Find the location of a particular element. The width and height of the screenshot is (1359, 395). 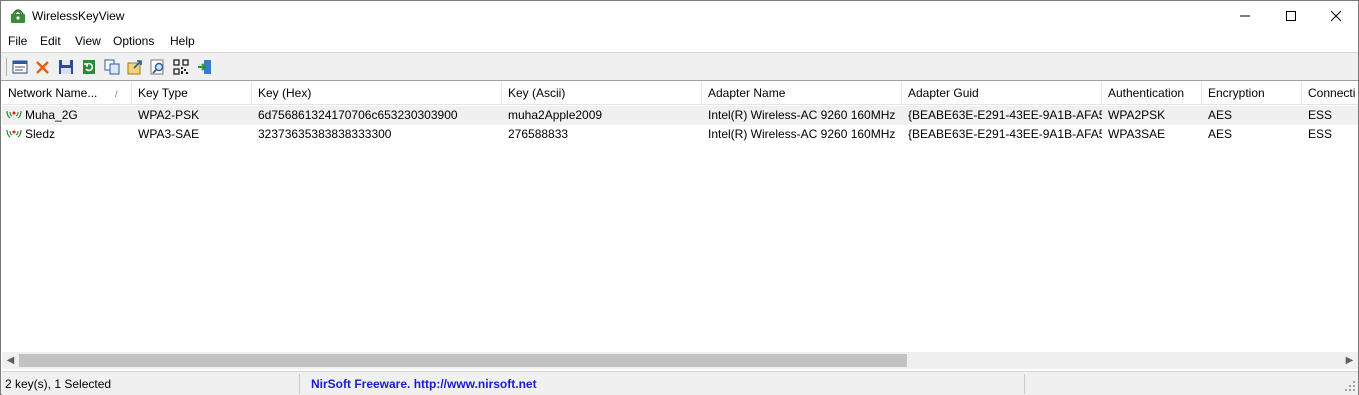

close-button is located at coordinates (1336, 16).